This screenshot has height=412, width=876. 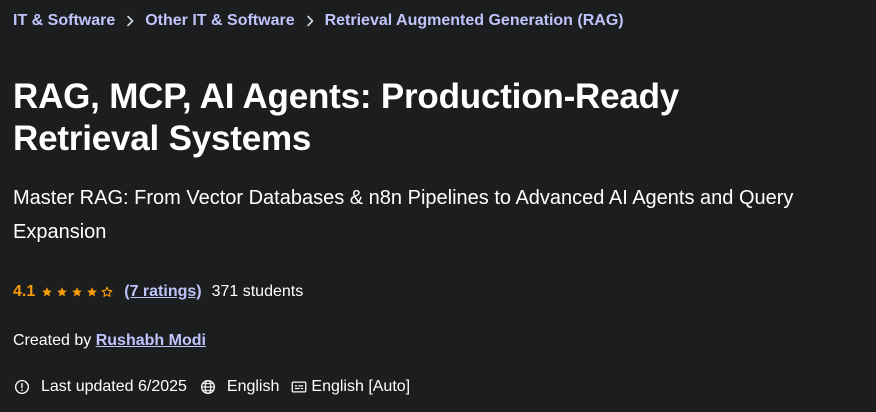 What do you see at coordinates (207, 387) in the screenshot?
I see `globe-icon` at bounding box center [207, 387].